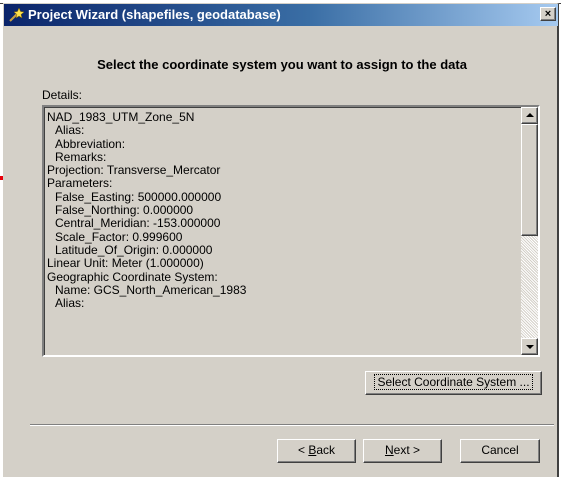 Image resolution: width=561 pixels, height=477 pixels. What do you see at coordinates (132, 276) in the screenshot?
I see `details-line: Geographic Coordinate System:` at bounding box center [132, 276].